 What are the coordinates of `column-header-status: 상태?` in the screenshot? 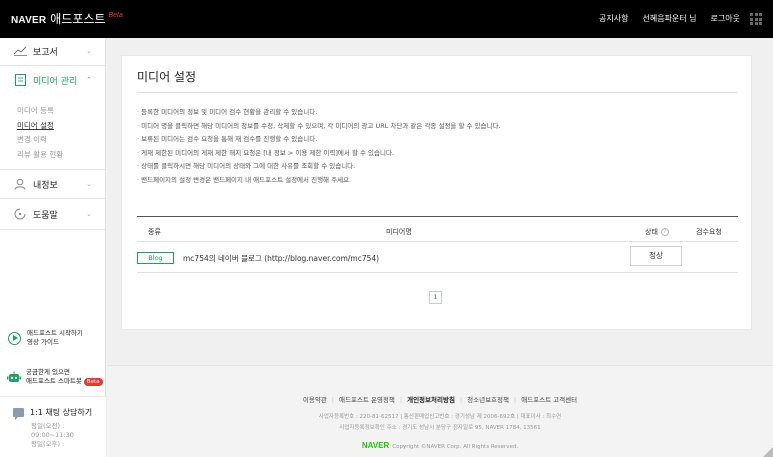 It's located at (657, 232).